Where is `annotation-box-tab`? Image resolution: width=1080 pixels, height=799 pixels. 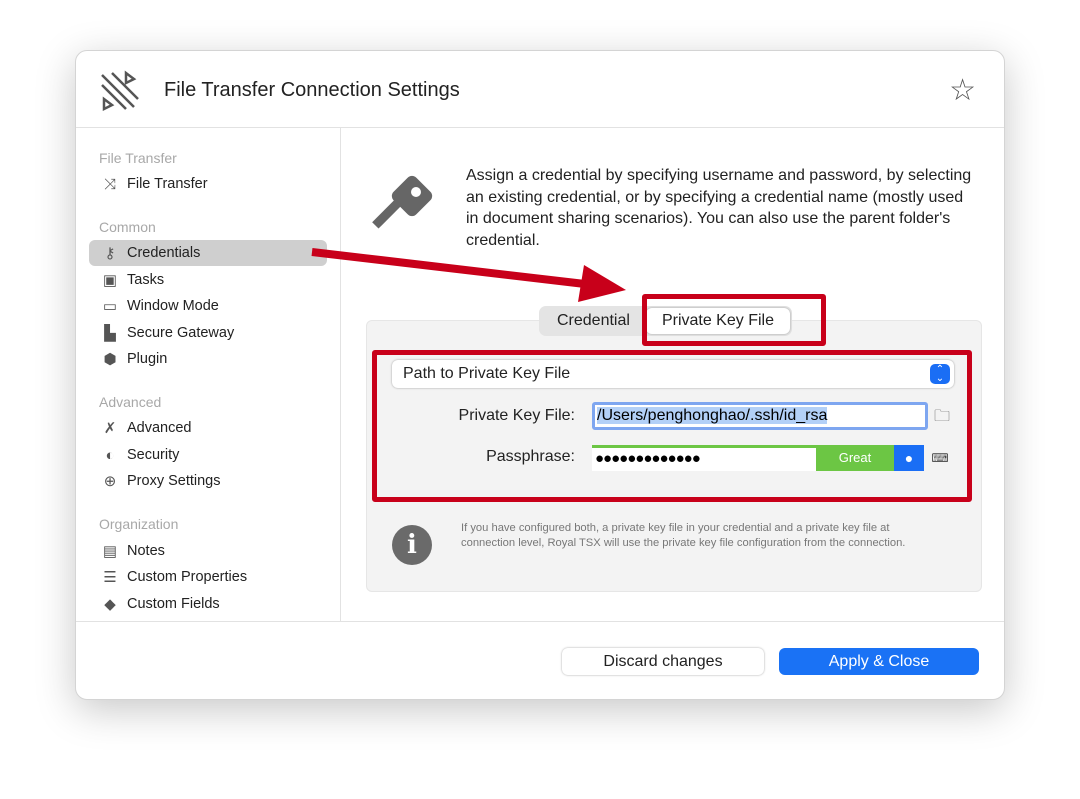
annotation-box-tab is located at coordinates (734, 320).